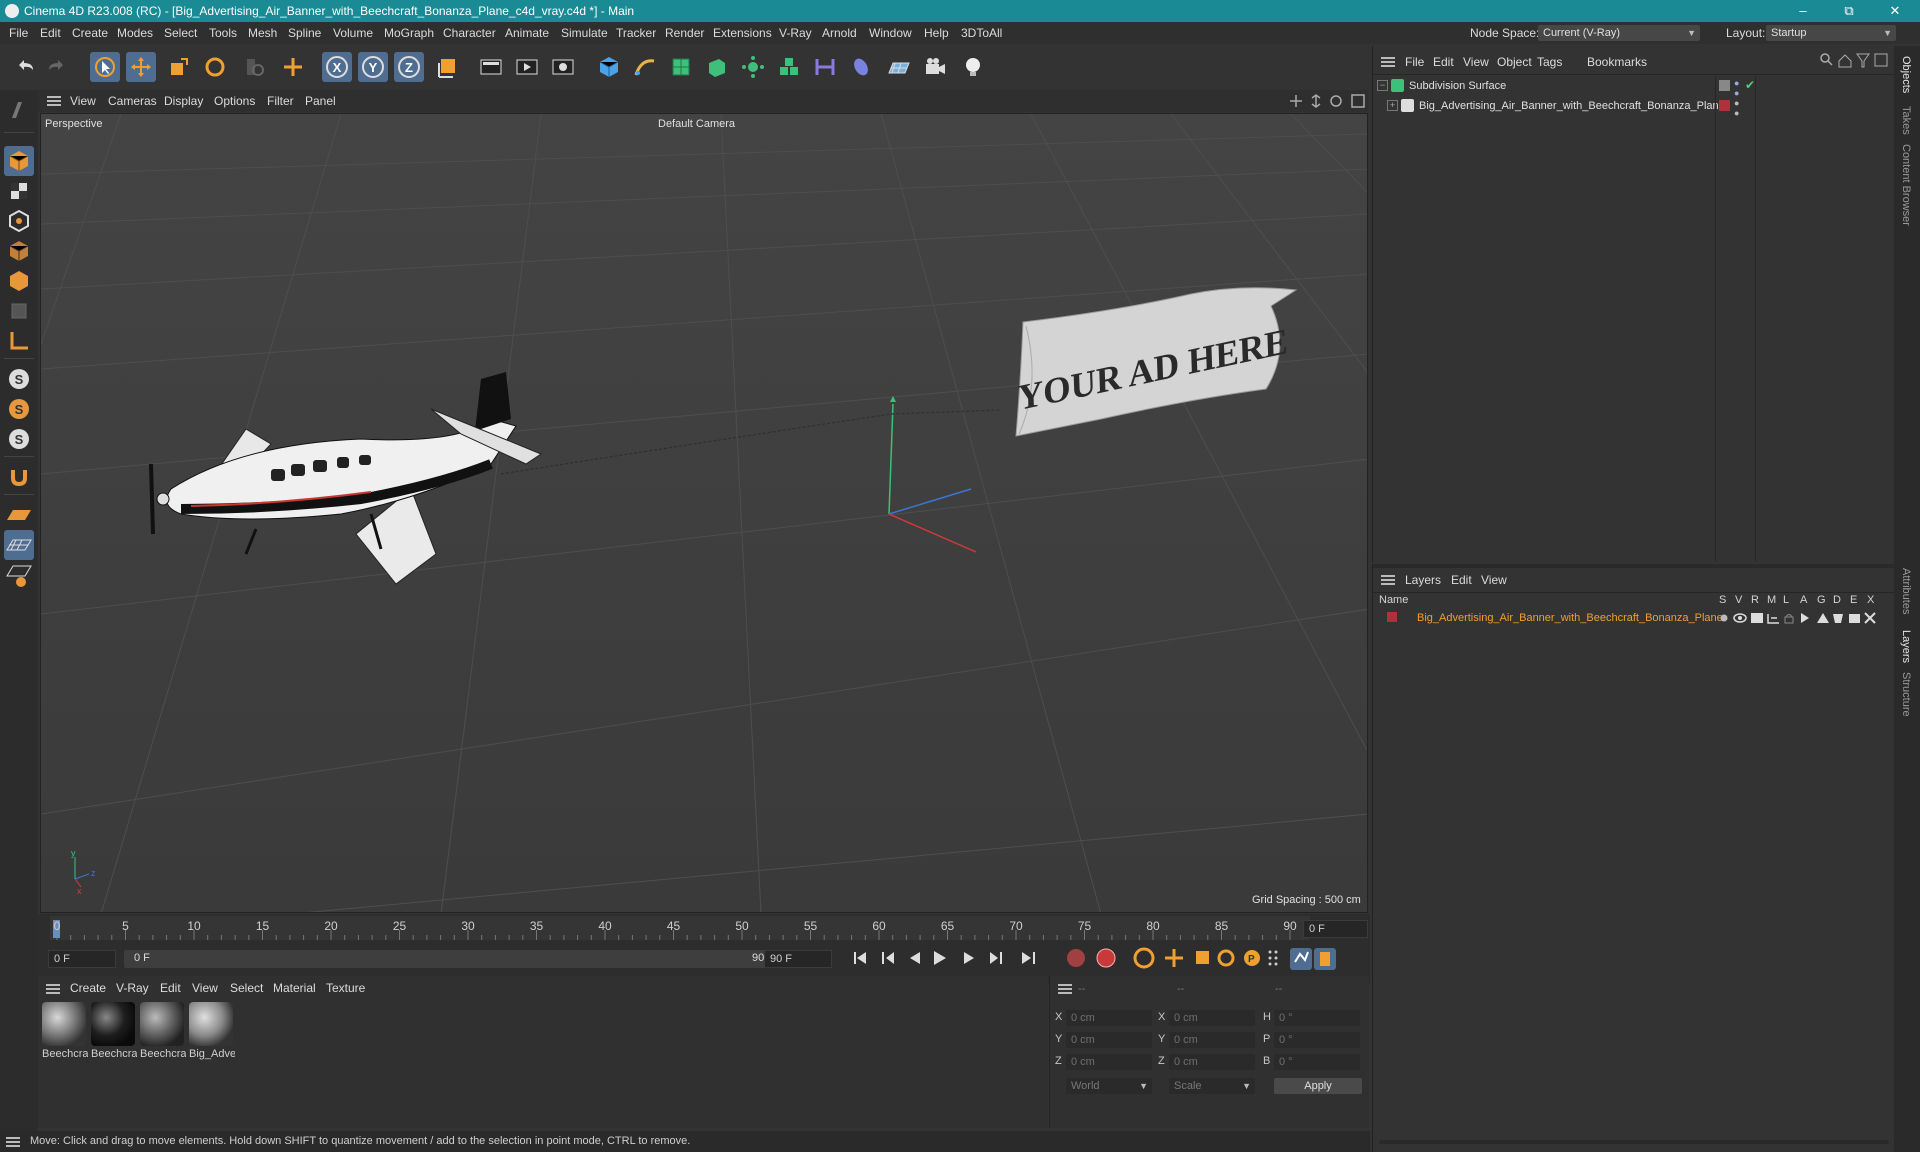  Describe the element at coordinates (179, 67) in the screenshot. I see `scale-icon` at that location.